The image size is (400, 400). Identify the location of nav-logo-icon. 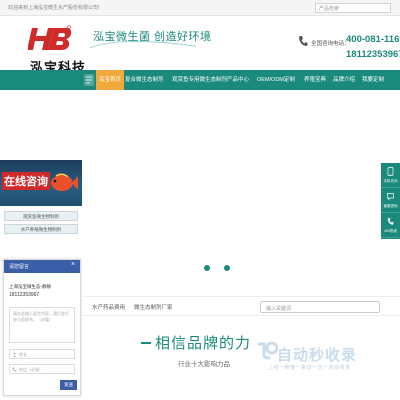
(89, 80).